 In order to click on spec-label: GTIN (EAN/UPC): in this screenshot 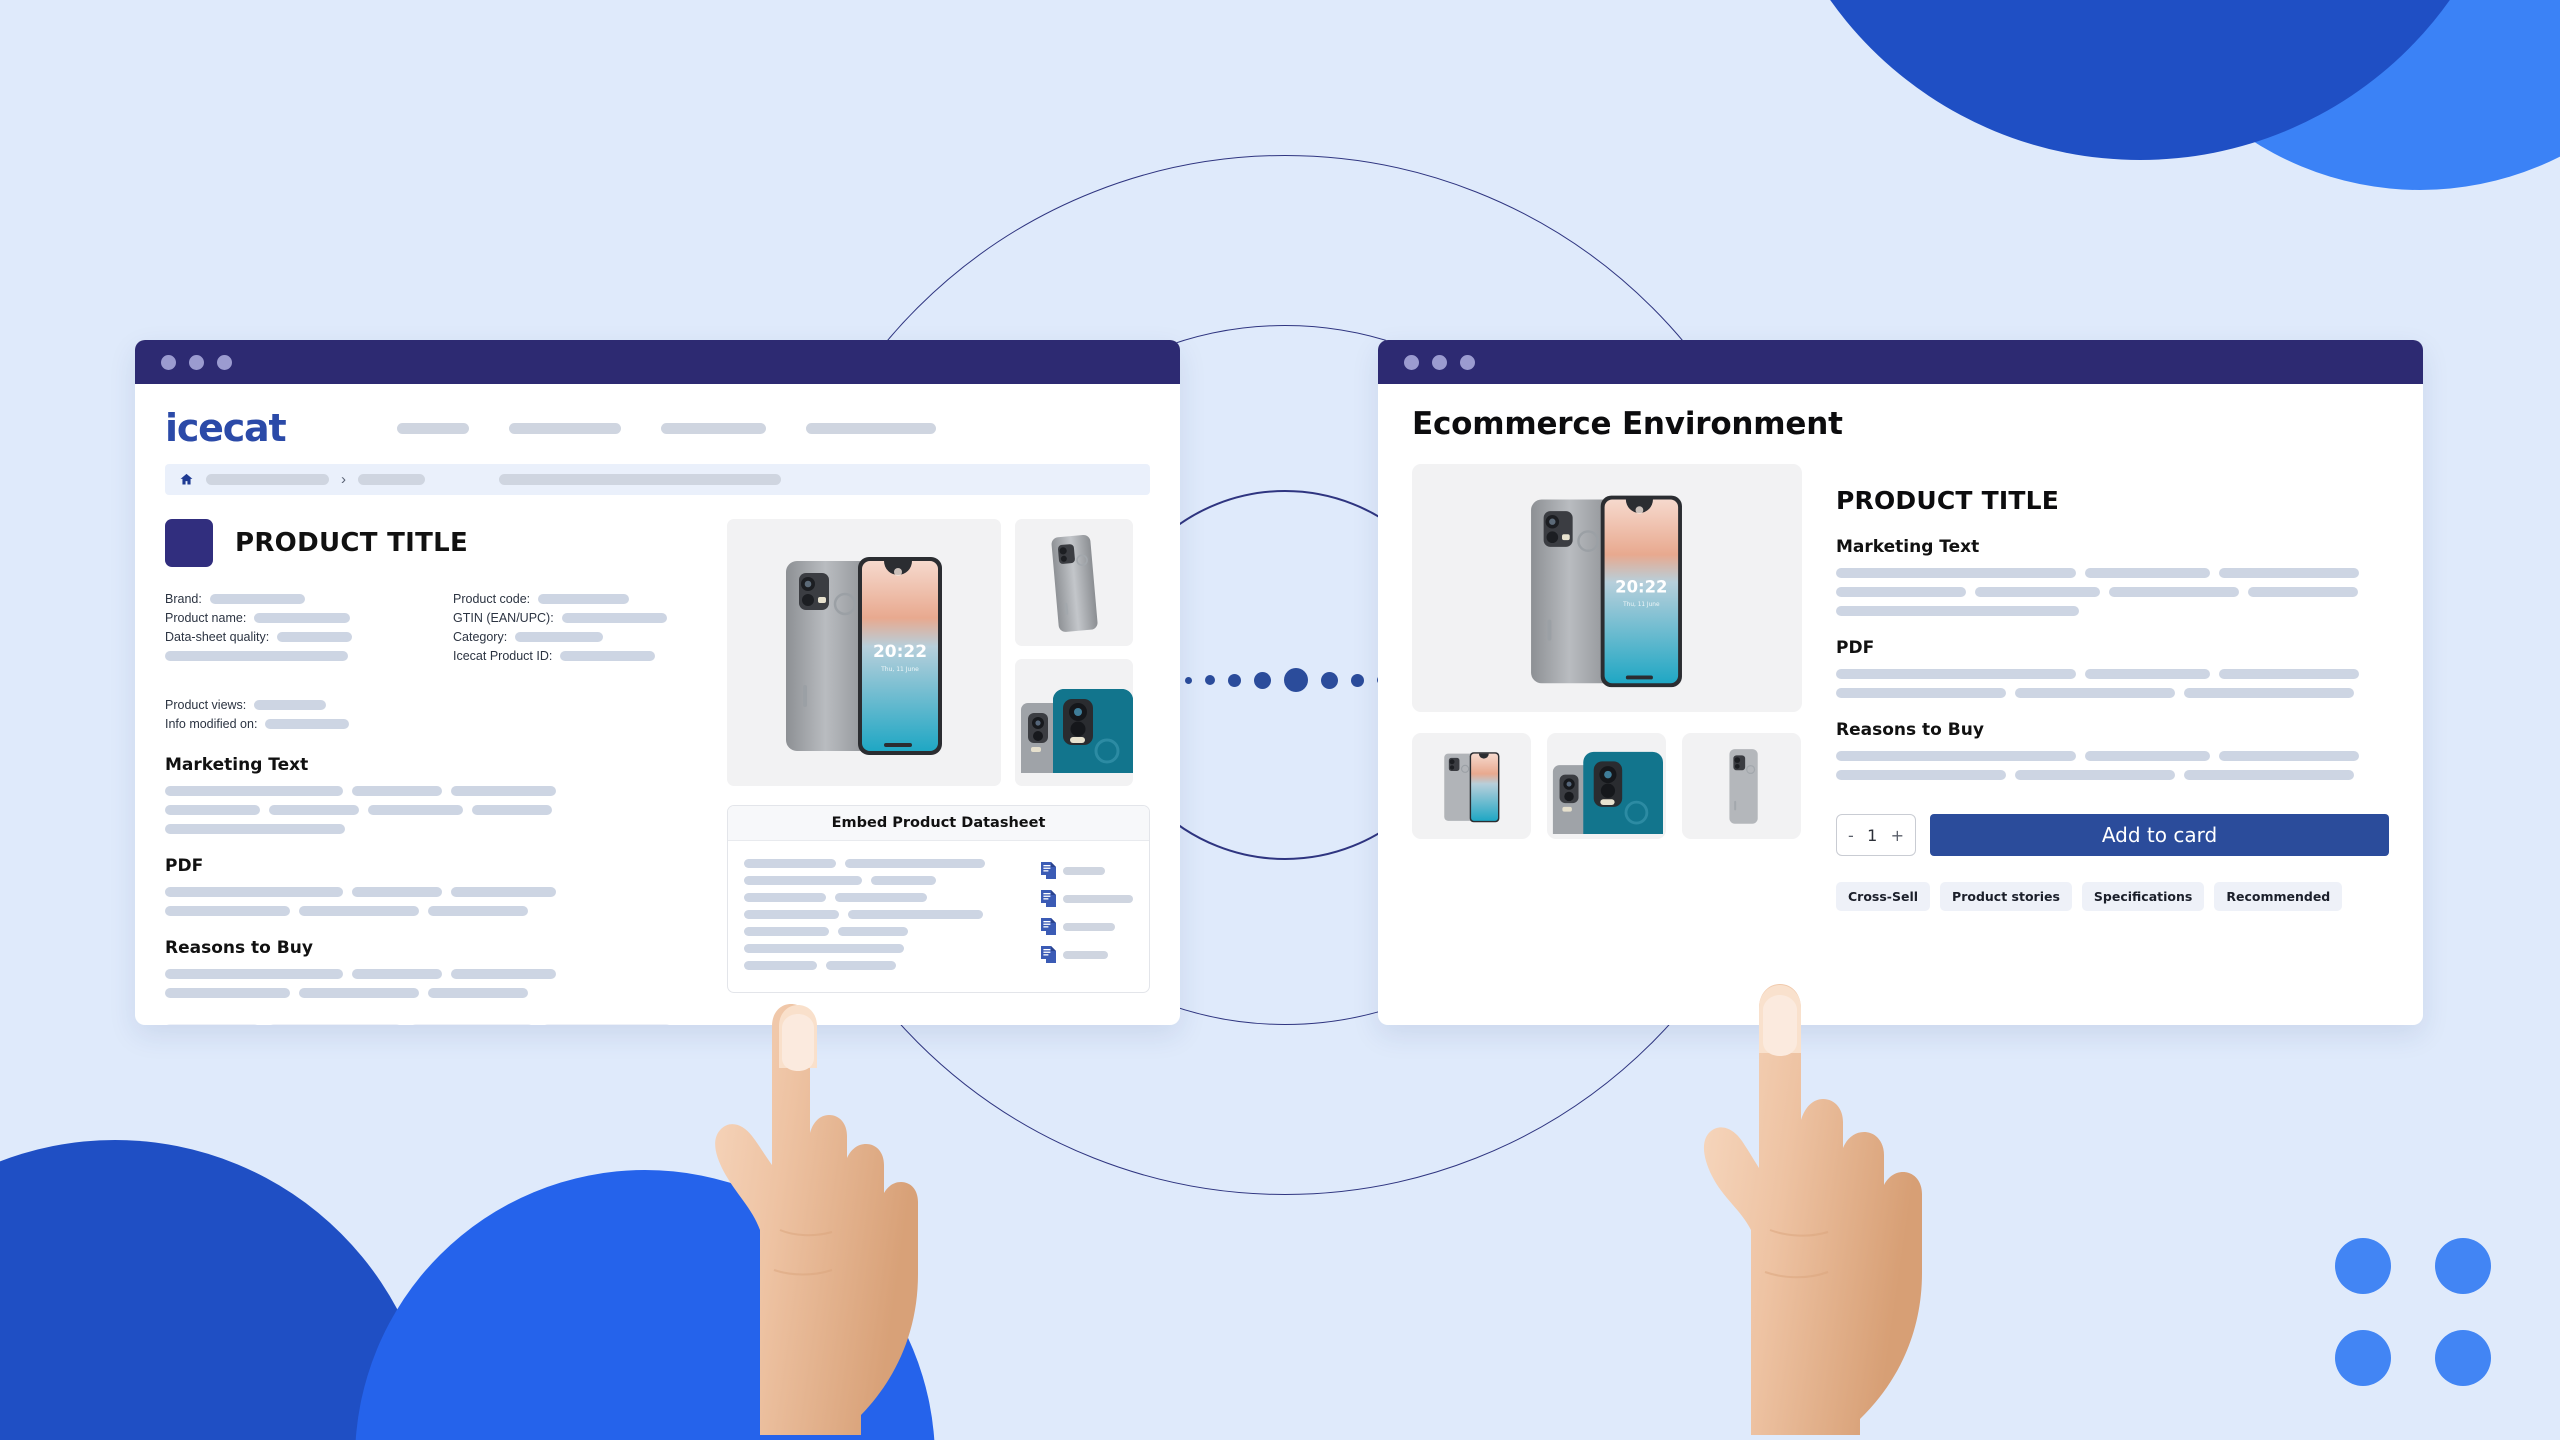, I will do `click(503, 617)`.